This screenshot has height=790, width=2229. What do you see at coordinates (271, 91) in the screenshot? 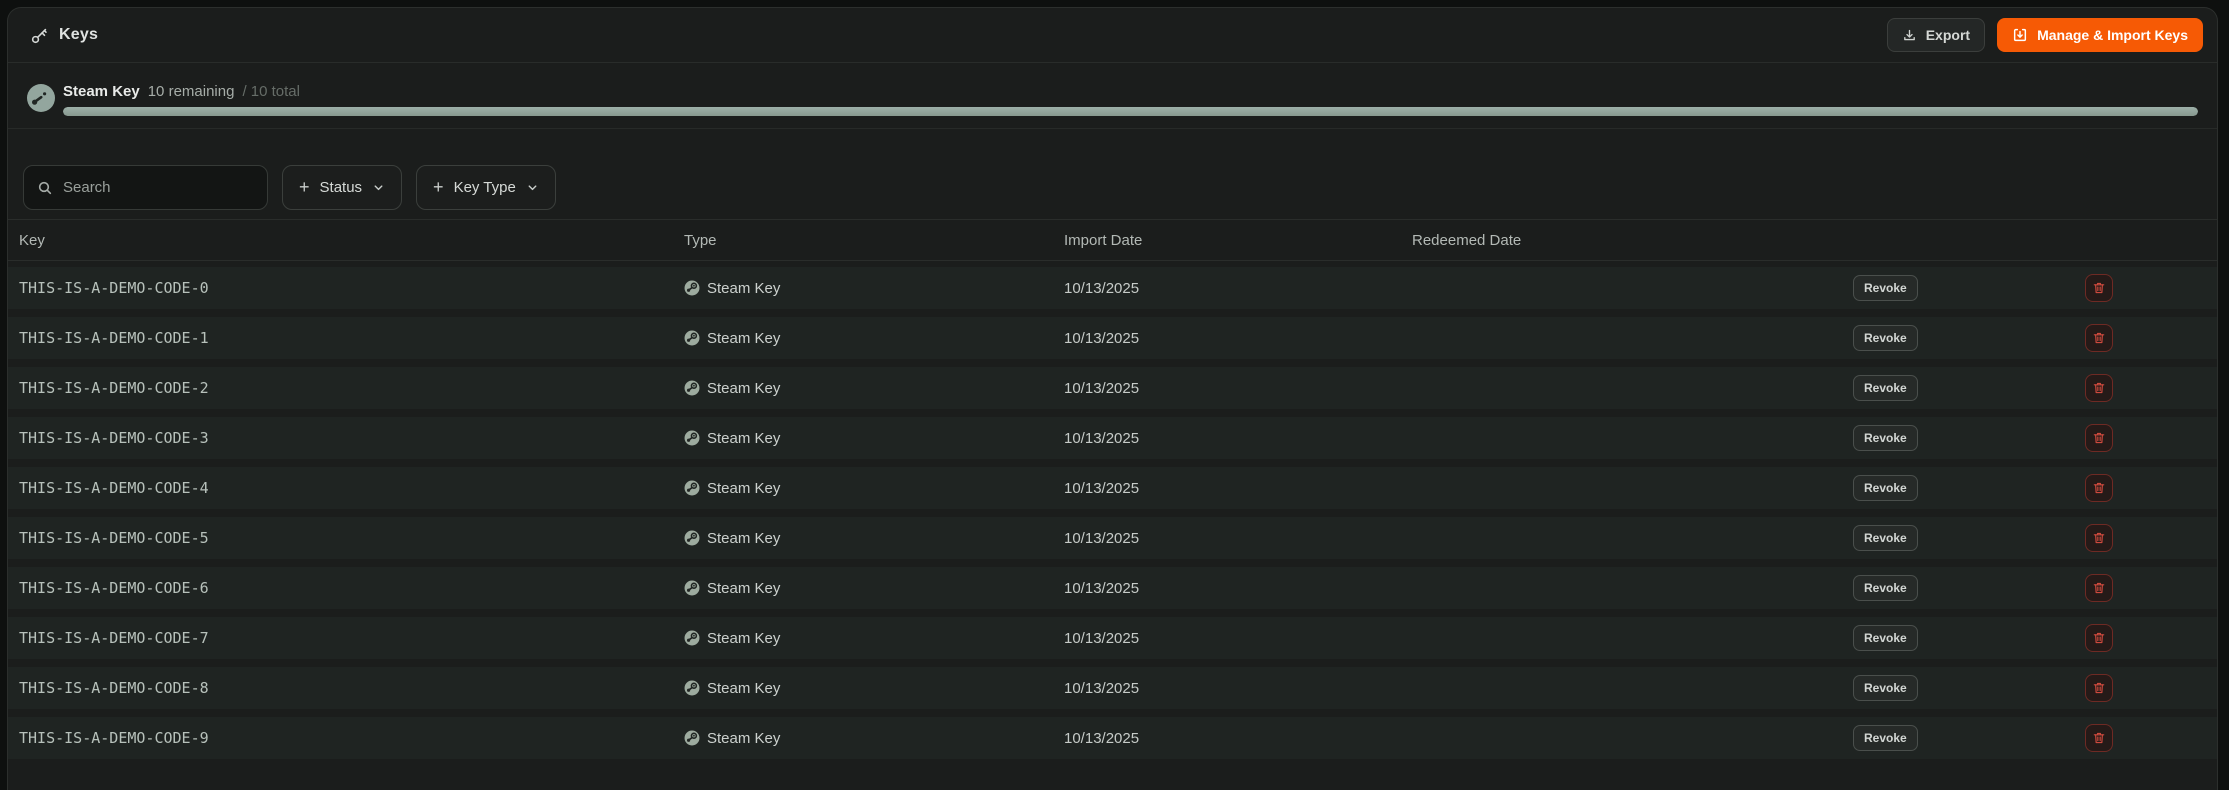
I see `summary-total: / 10 total` at bounding box center [271, 91].